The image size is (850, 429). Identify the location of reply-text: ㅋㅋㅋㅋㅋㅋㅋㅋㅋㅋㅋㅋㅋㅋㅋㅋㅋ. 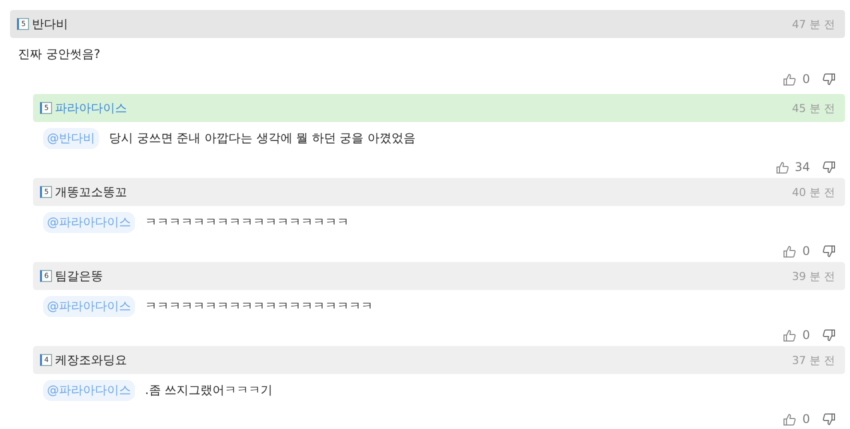
(247, 222).